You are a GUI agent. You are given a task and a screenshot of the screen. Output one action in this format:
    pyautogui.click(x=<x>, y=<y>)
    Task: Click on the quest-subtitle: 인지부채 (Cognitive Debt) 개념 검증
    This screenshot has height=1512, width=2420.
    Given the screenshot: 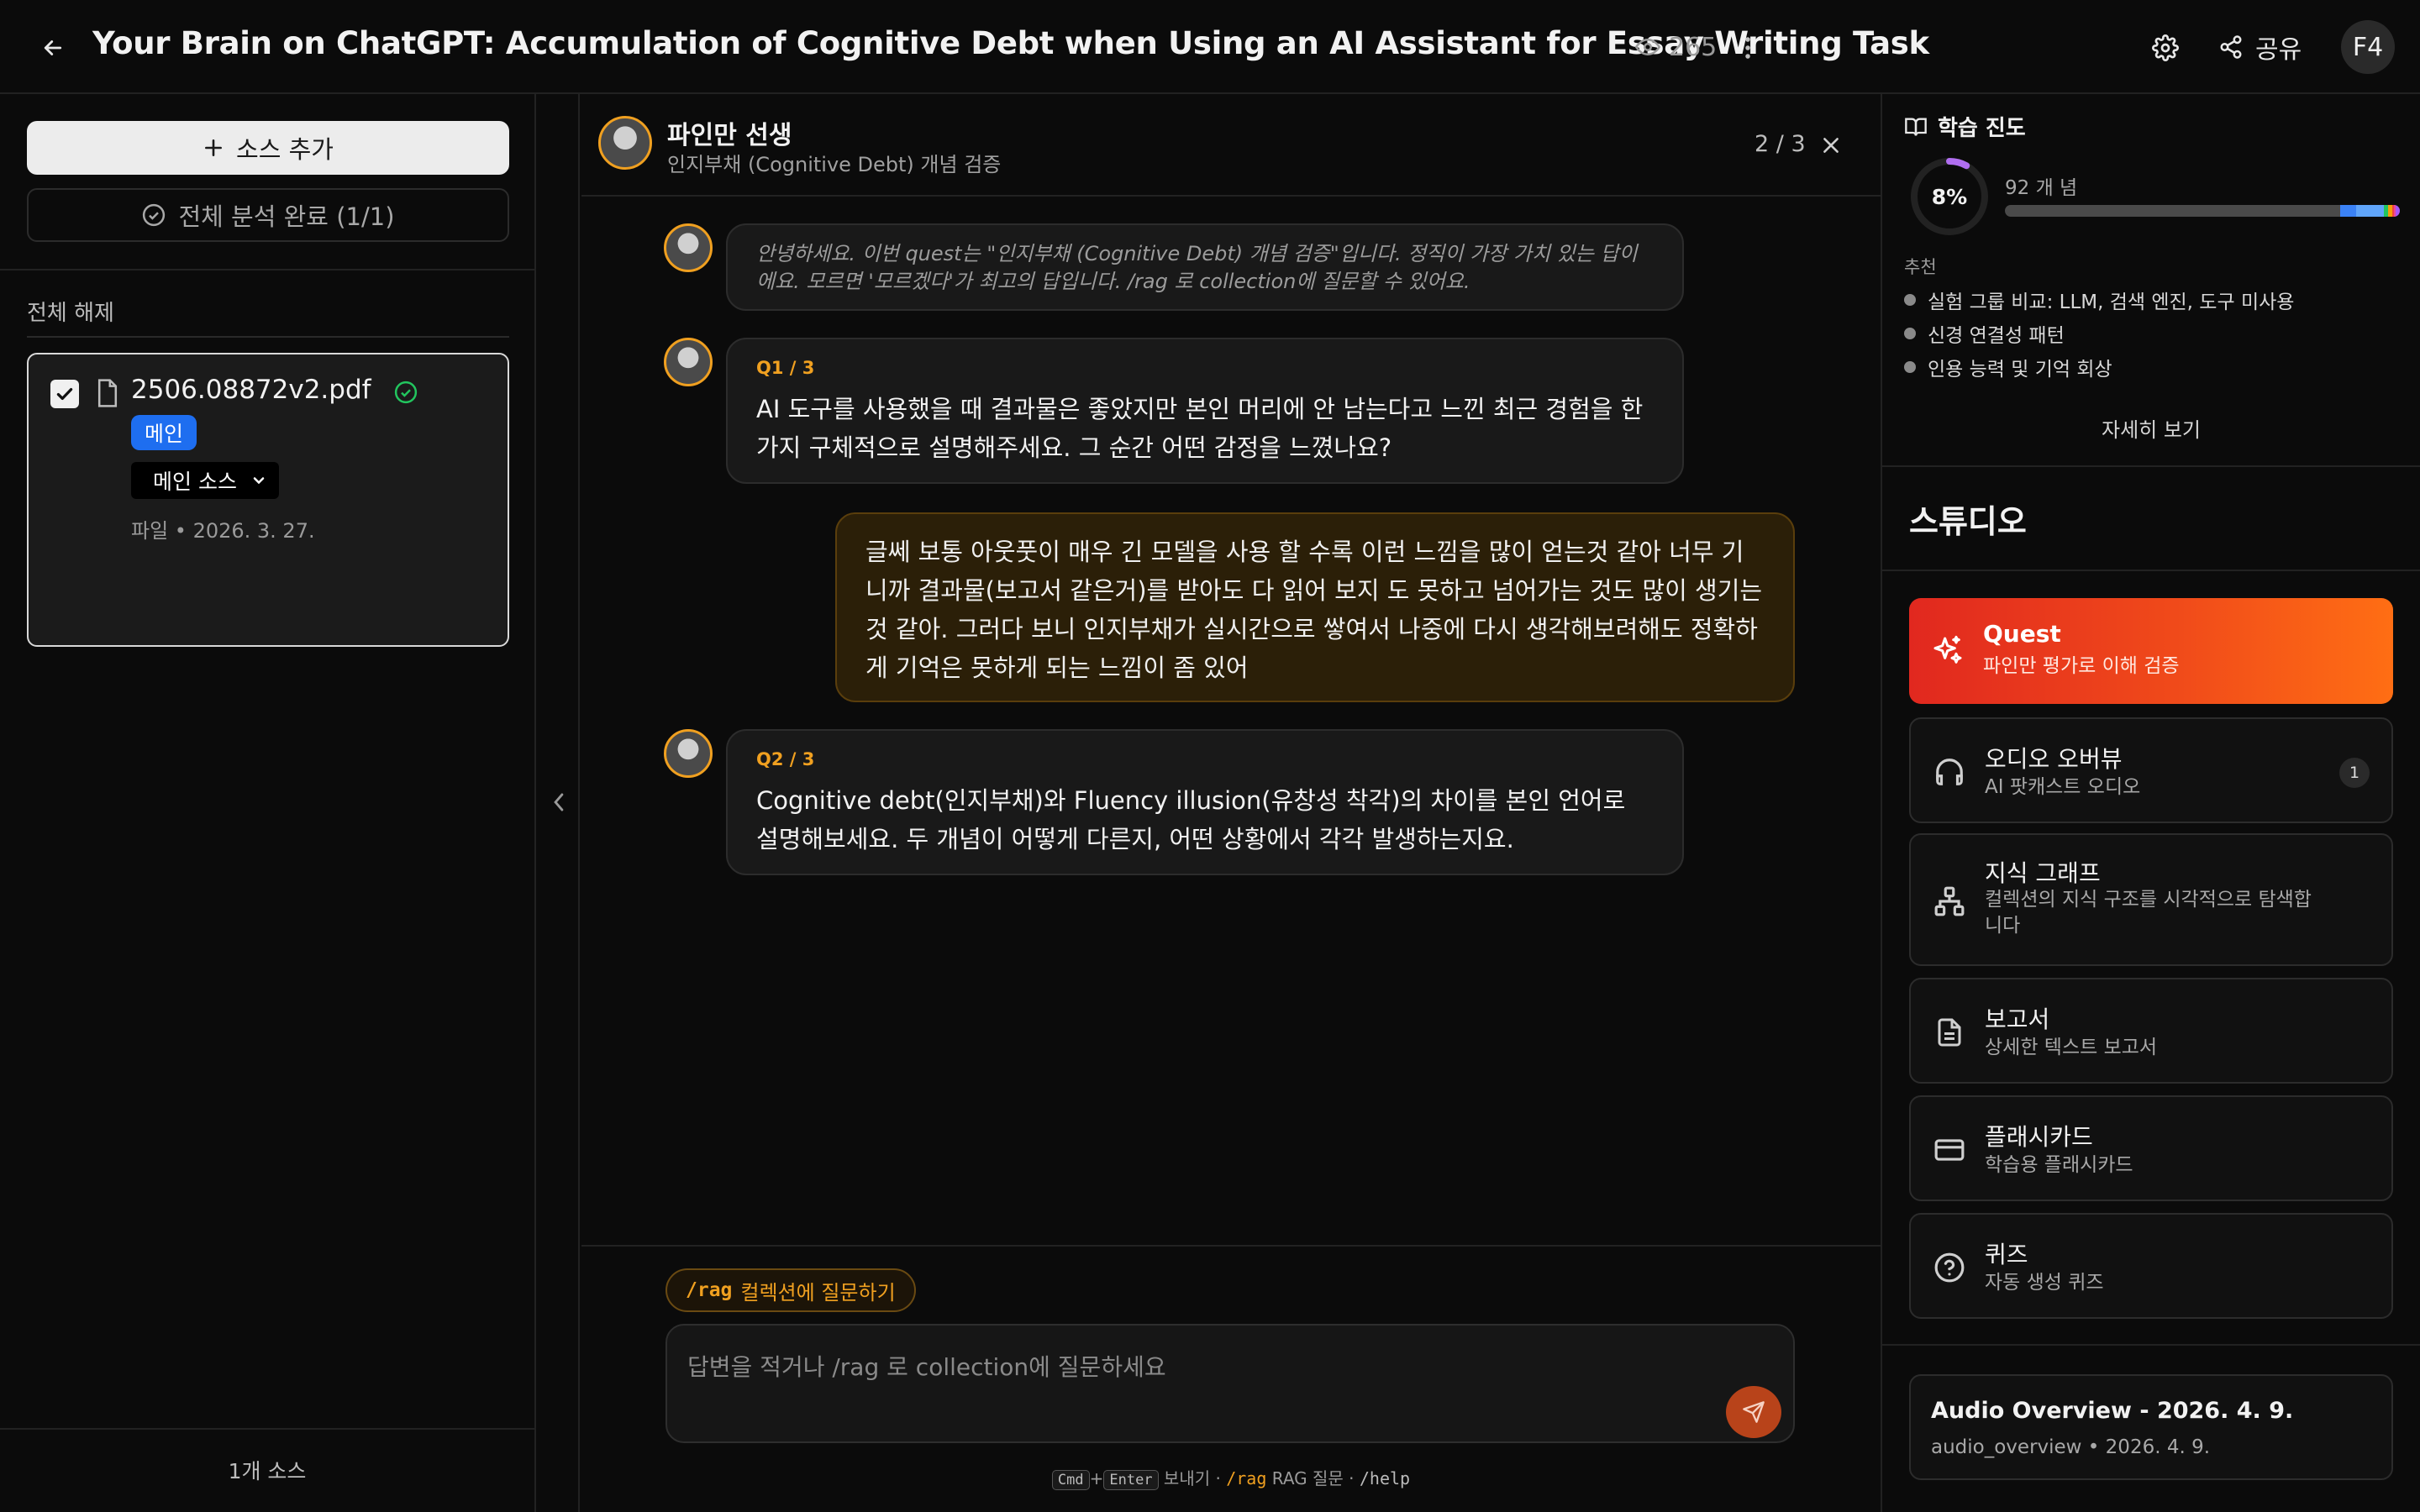 What is the action you would take?
    pyautogui.click(x=834, y=164)
    